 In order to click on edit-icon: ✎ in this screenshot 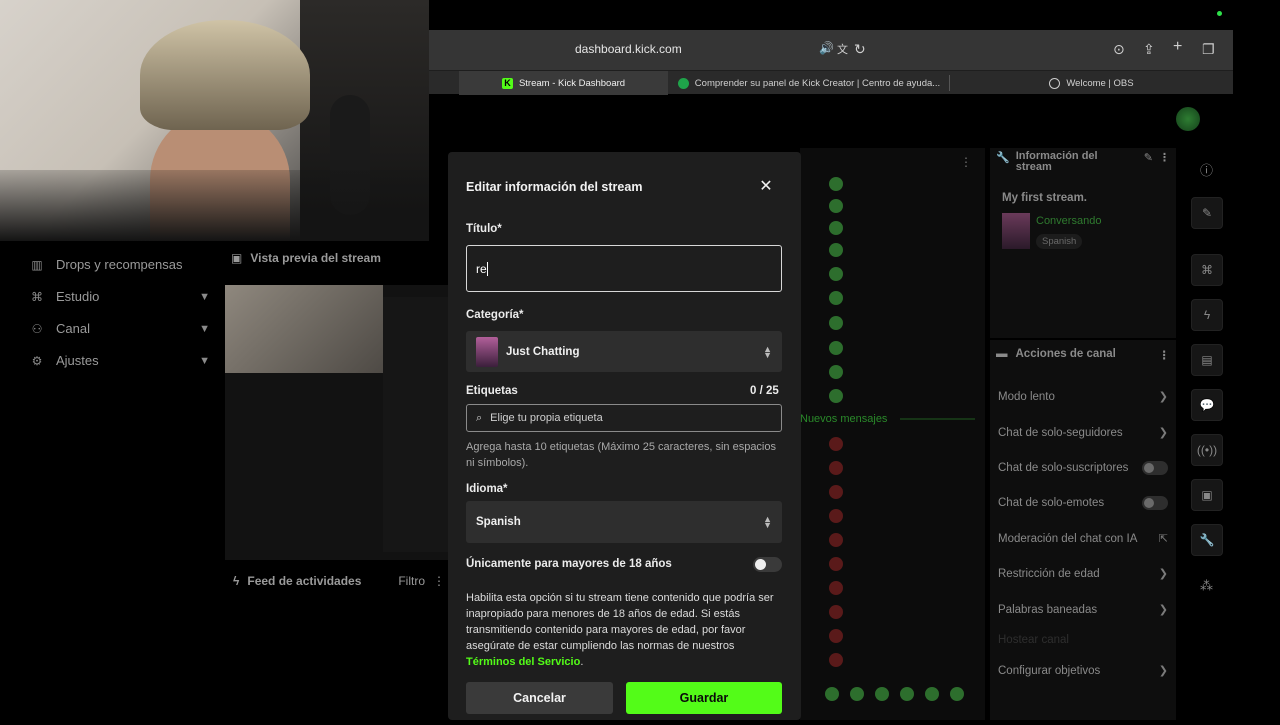, I will do `click(1148, 162)`.